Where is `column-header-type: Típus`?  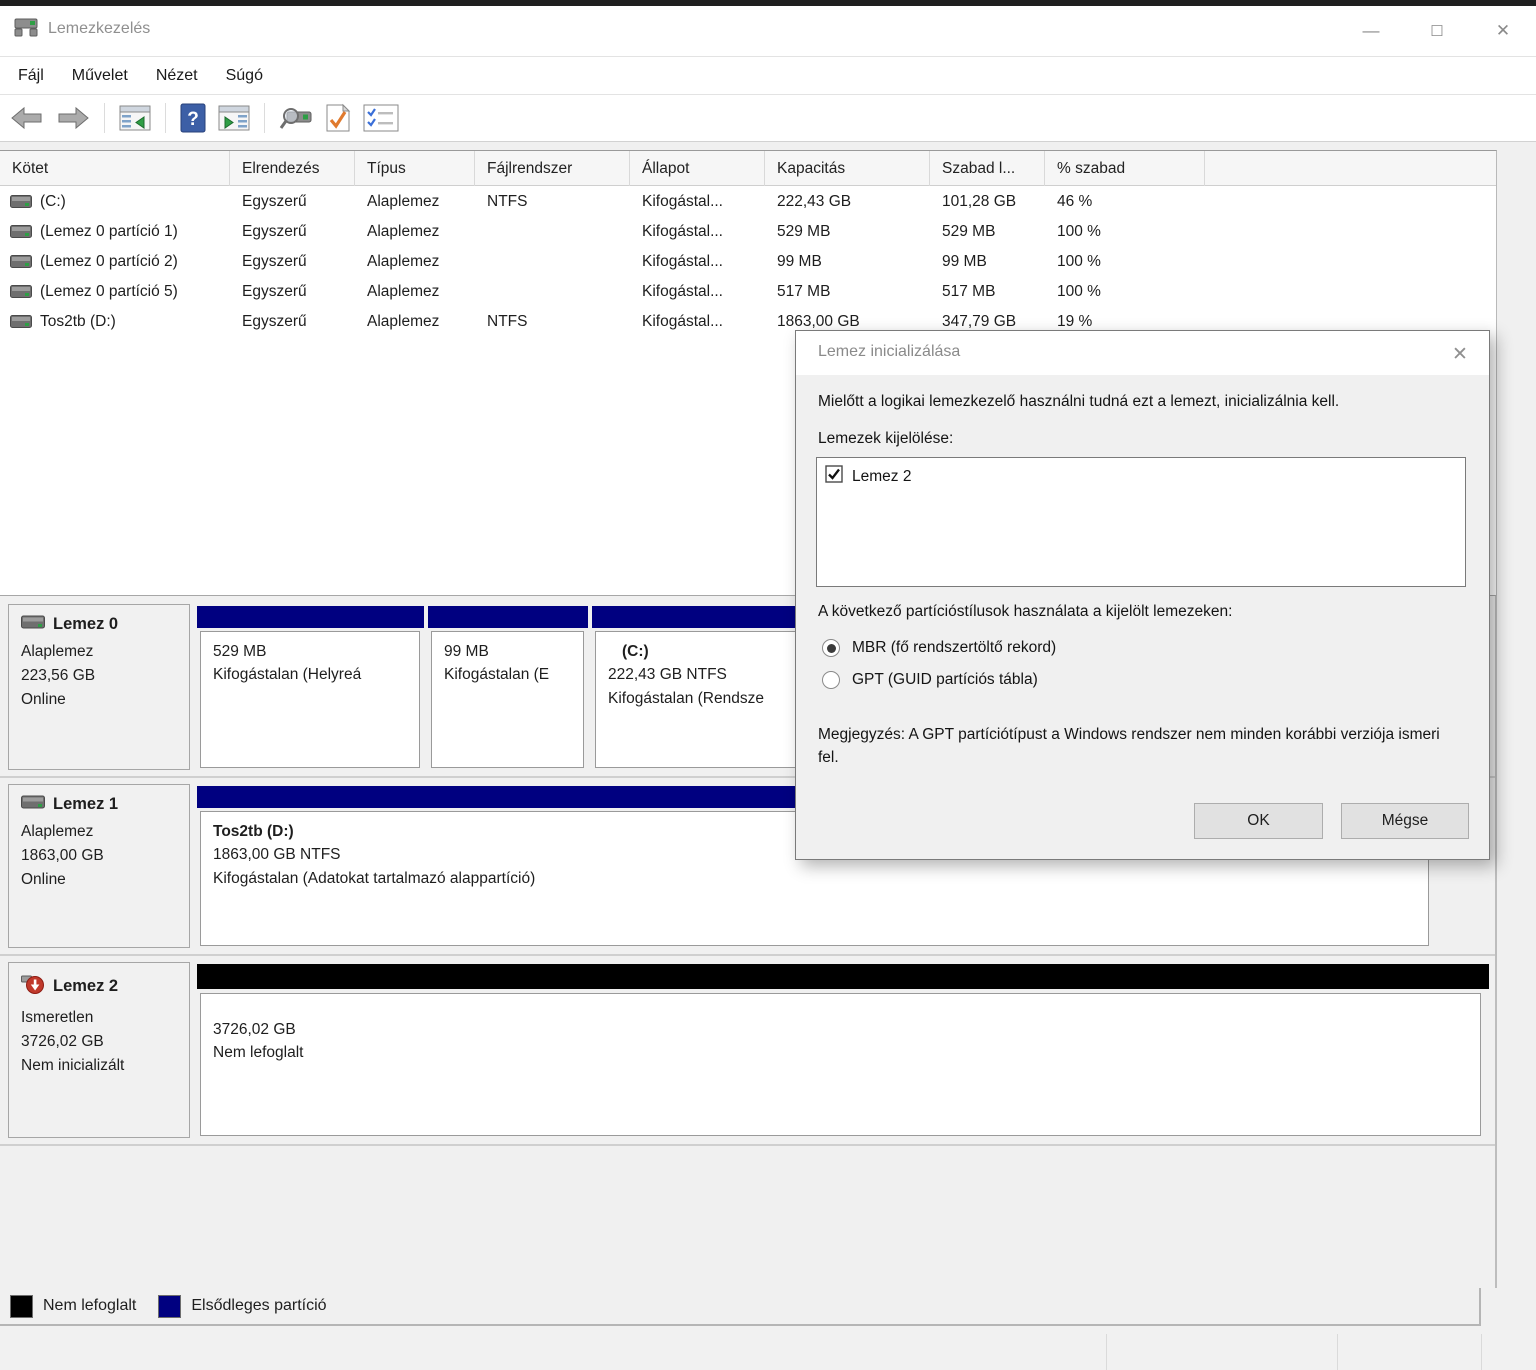
column-header-type: Típus is located at coordinates (415, 168).